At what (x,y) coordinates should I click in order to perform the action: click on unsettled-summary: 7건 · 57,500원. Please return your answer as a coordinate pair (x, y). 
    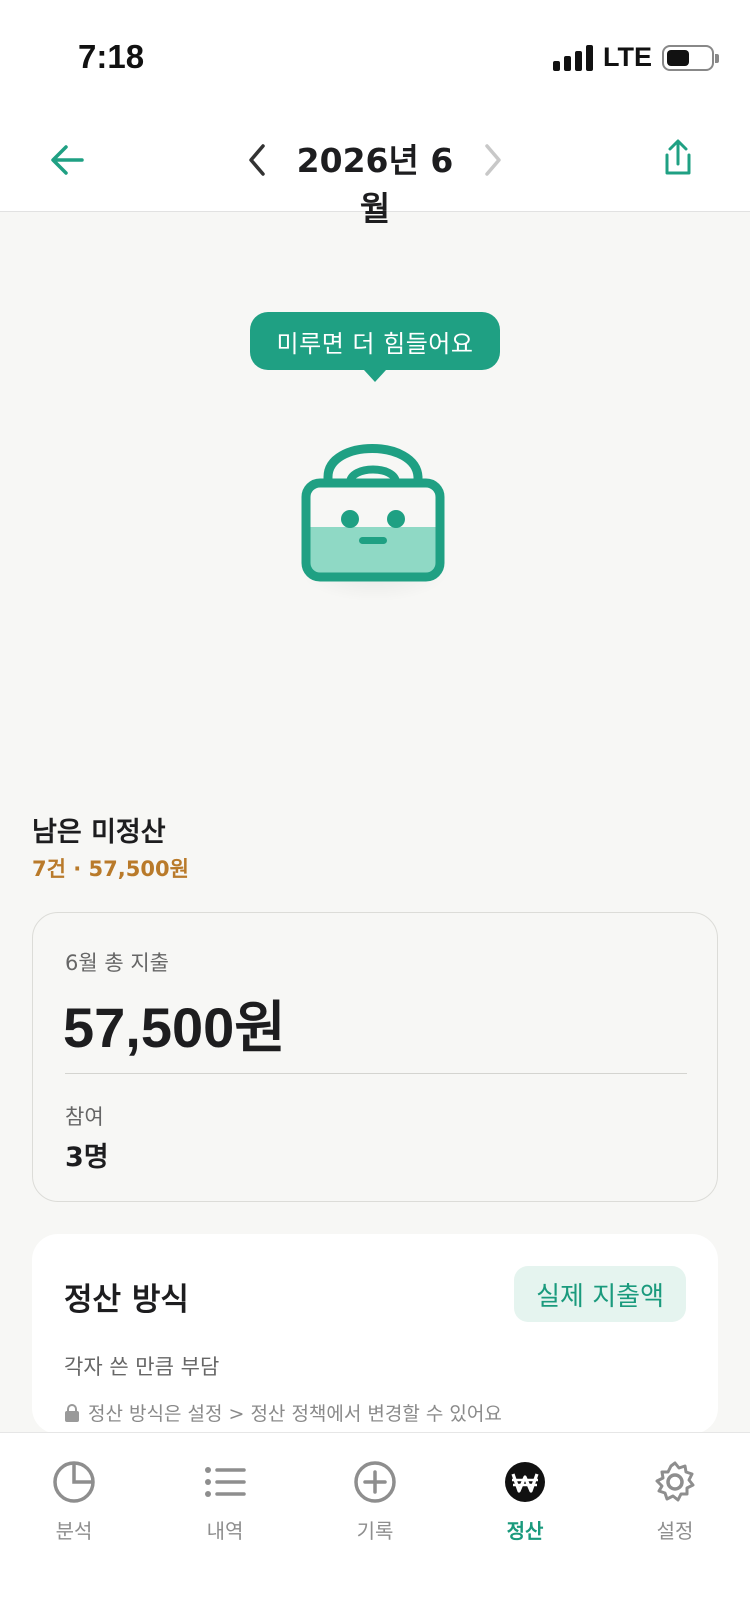
    Looking at the image, I should click on (110, 869).